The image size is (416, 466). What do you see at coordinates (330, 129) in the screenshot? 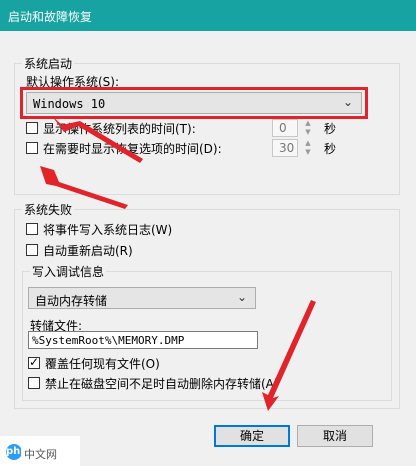
I see `show-os-list-unit: 秒` at bounding box center [330, 129].